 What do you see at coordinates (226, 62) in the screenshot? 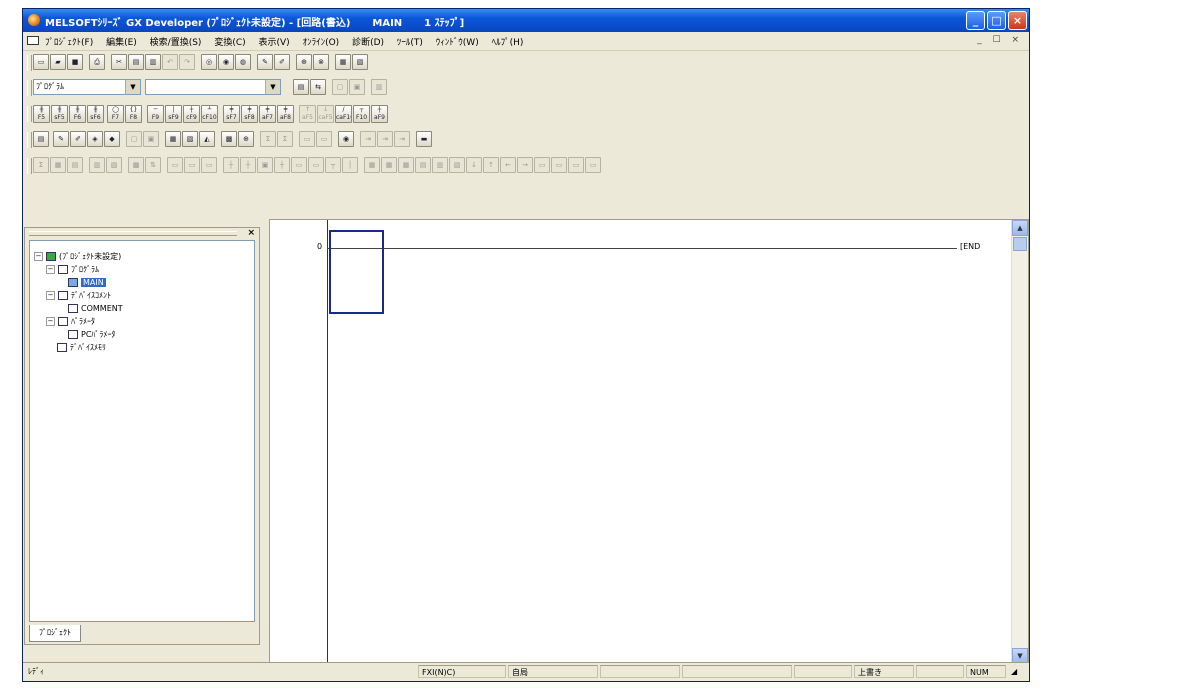
I see `find-instruction-icon: ◉` at bounding box center [226, 62].